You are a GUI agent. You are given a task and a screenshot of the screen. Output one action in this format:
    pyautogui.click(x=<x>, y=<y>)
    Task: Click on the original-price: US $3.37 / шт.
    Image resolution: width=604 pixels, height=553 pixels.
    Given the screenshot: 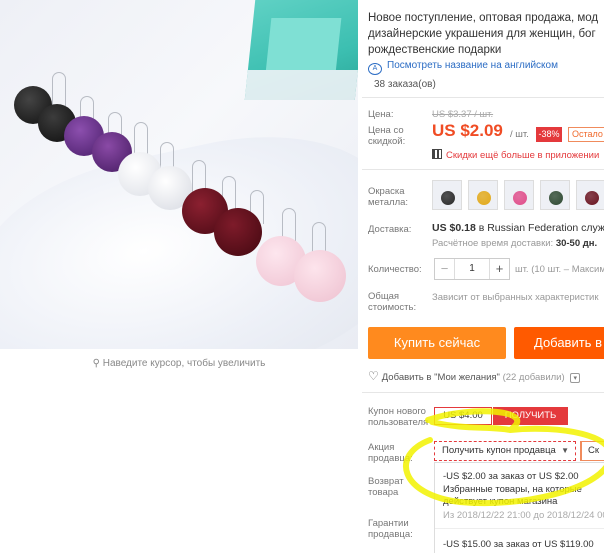 What is the action you would take?
    pyautogui.click(x=463, y=114)
    